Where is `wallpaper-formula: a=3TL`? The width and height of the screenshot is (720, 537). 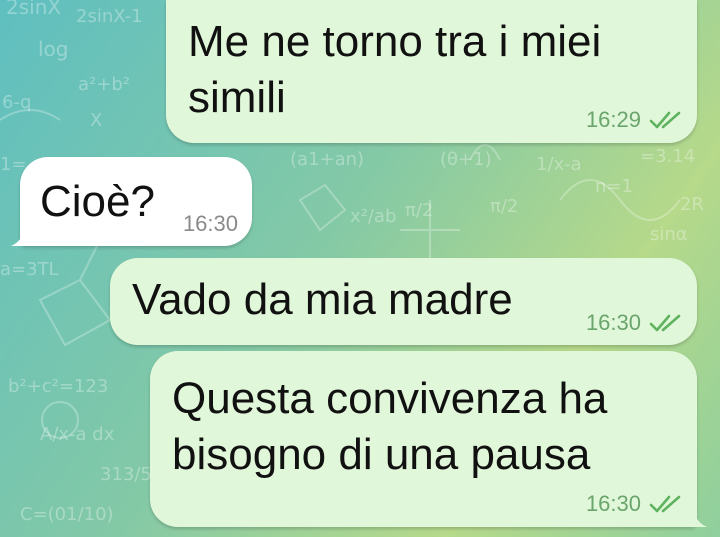 wallpaper-formula: a=3TL is located at coordinates (29, 269).